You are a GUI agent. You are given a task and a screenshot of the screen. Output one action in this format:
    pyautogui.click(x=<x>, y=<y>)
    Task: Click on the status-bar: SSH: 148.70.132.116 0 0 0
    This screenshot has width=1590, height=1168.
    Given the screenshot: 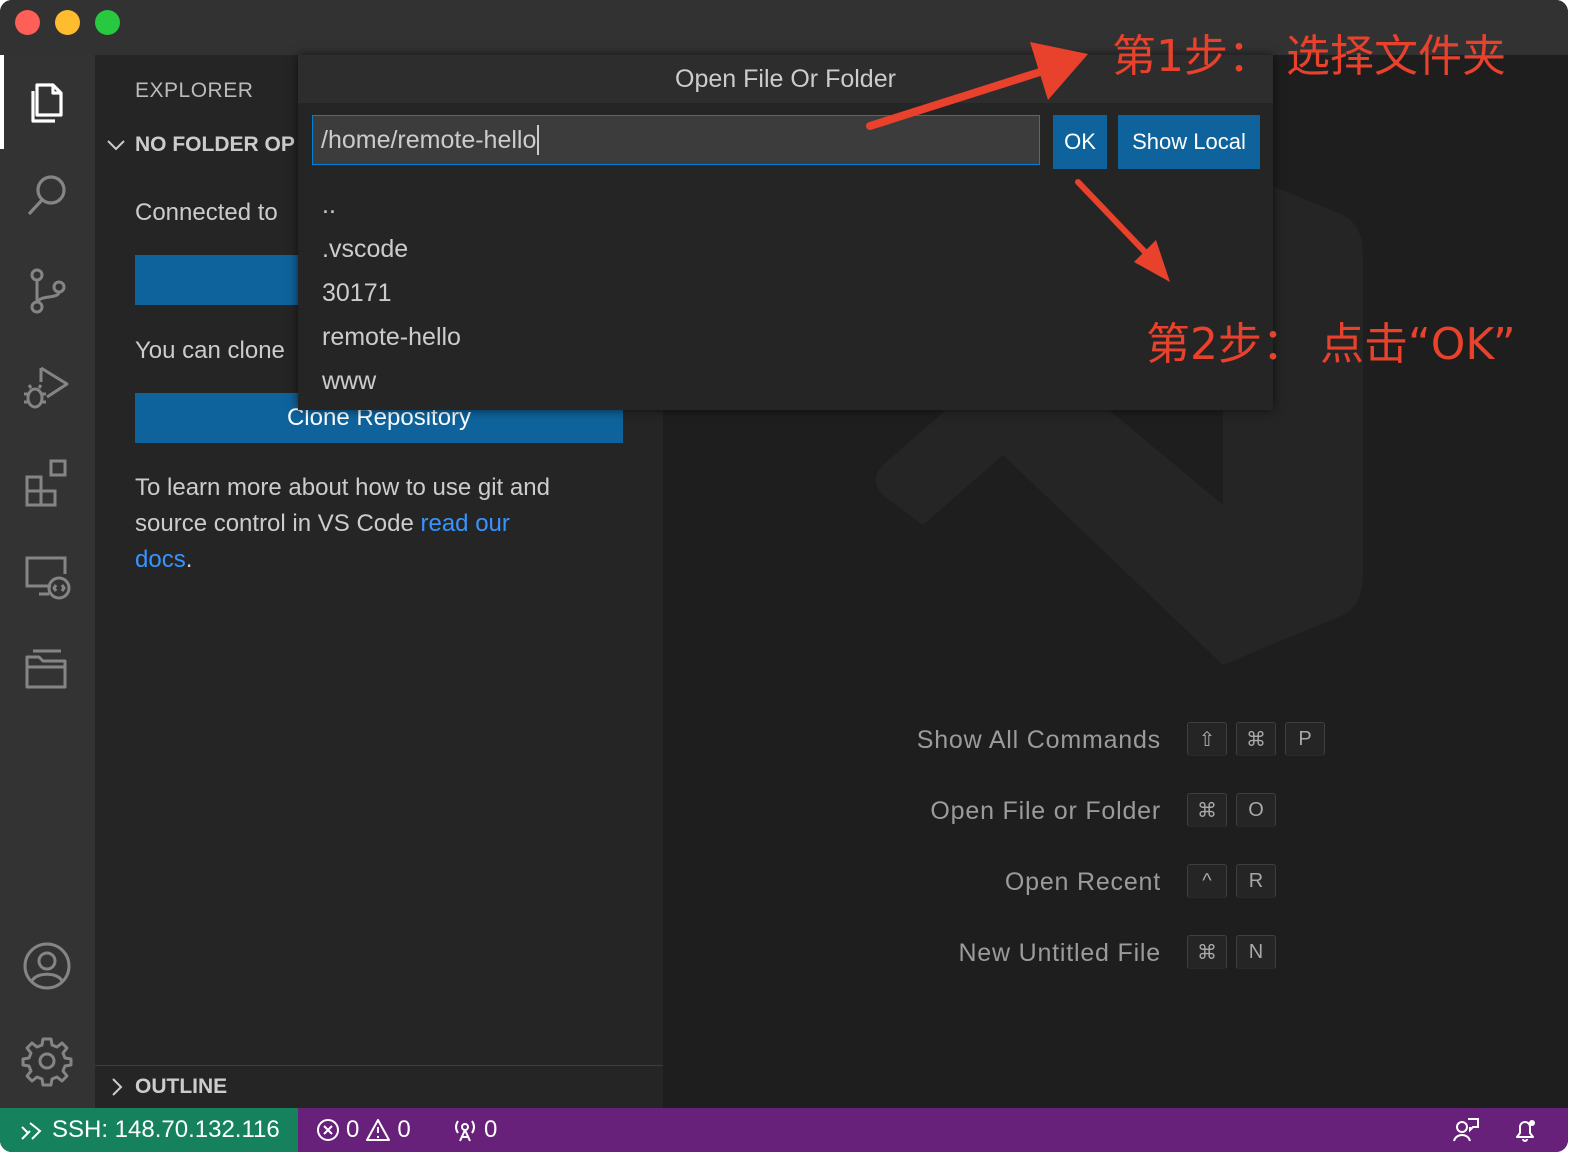 What is the action you would take?
    pyautogui.click(x=784, y=1130)
    